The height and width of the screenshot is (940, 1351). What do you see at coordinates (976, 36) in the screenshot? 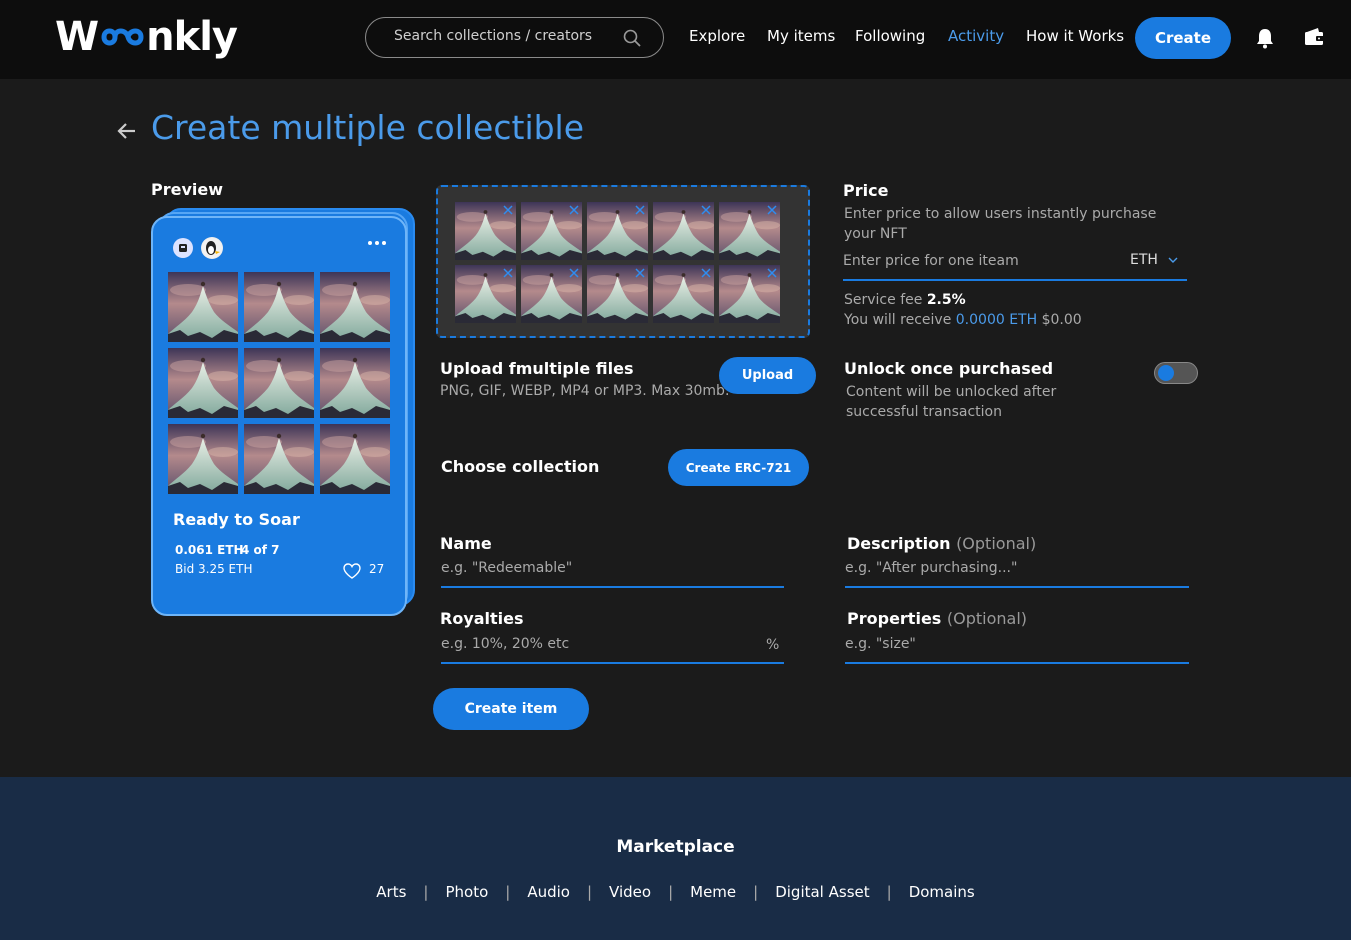
I see `nav-activity: Activity` at bounding box center [976, 36].